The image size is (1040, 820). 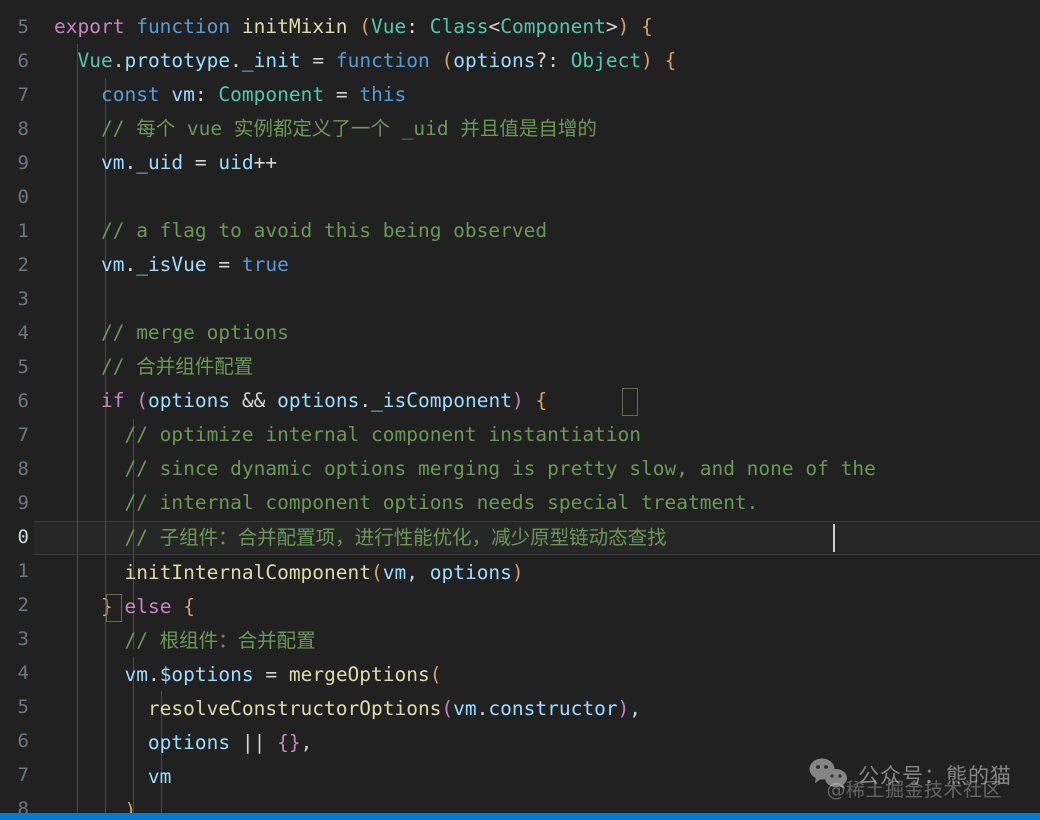 What do you see at coordinates (23, 27) in the screenshot?
I see `line-number: 5` at bounding box center [23, 27].